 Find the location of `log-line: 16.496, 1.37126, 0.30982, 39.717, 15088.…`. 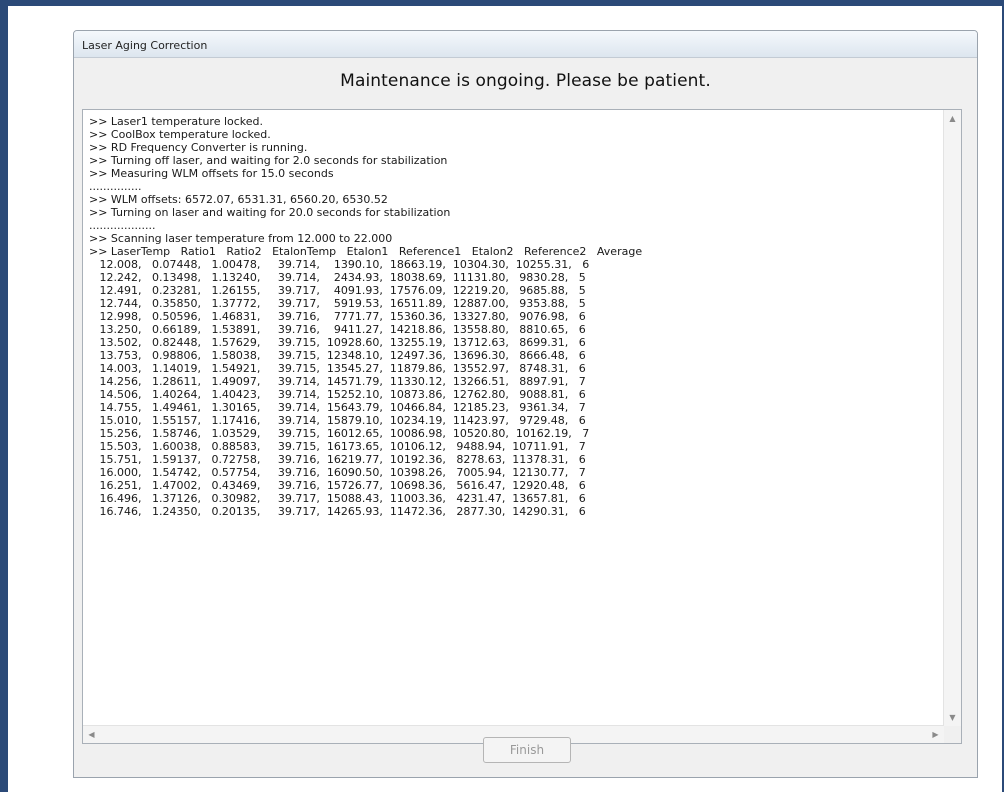

log-line: 16.496, 1.37126, 0.30982, 39.717, 15088.… is located at coordinates (337, 498).